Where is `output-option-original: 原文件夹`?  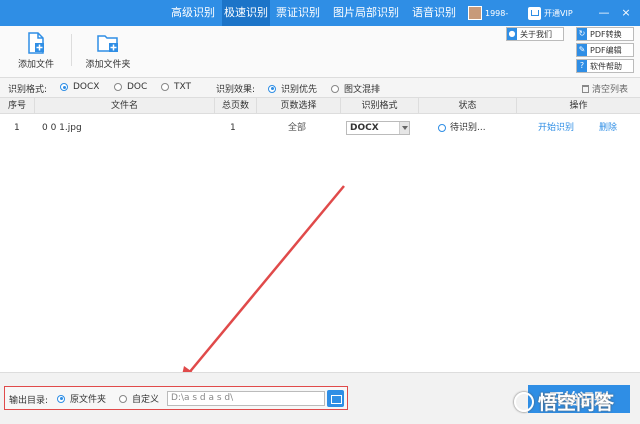 output-option-original: 原文件夹 is located at coordinates (81, 398).